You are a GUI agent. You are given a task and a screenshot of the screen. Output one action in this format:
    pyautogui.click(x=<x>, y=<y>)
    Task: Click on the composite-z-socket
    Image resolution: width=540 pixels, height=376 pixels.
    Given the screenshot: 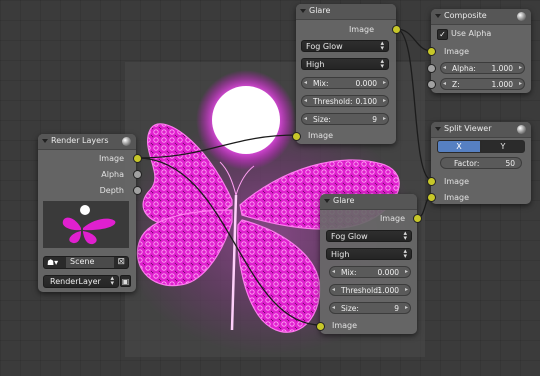 What is the action you would take?
    pyautogui.click(x=431, y=84)
    